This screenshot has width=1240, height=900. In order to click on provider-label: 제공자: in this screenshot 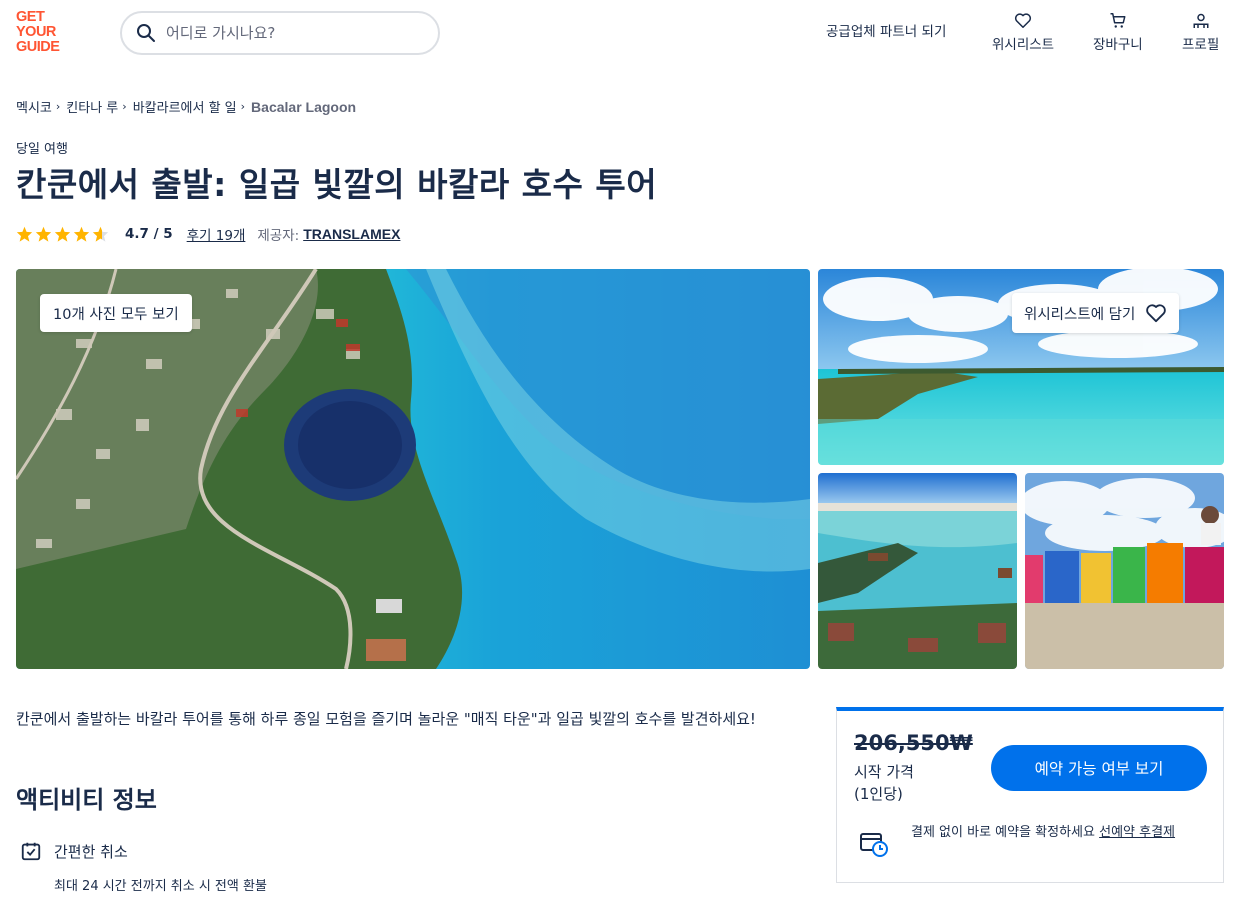, I will do `click(278, 236)`.